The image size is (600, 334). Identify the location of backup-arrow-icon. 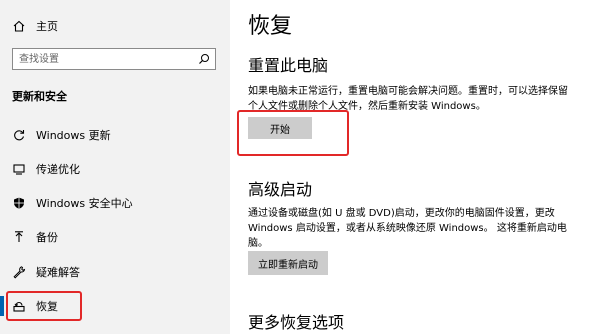
(19, 237).